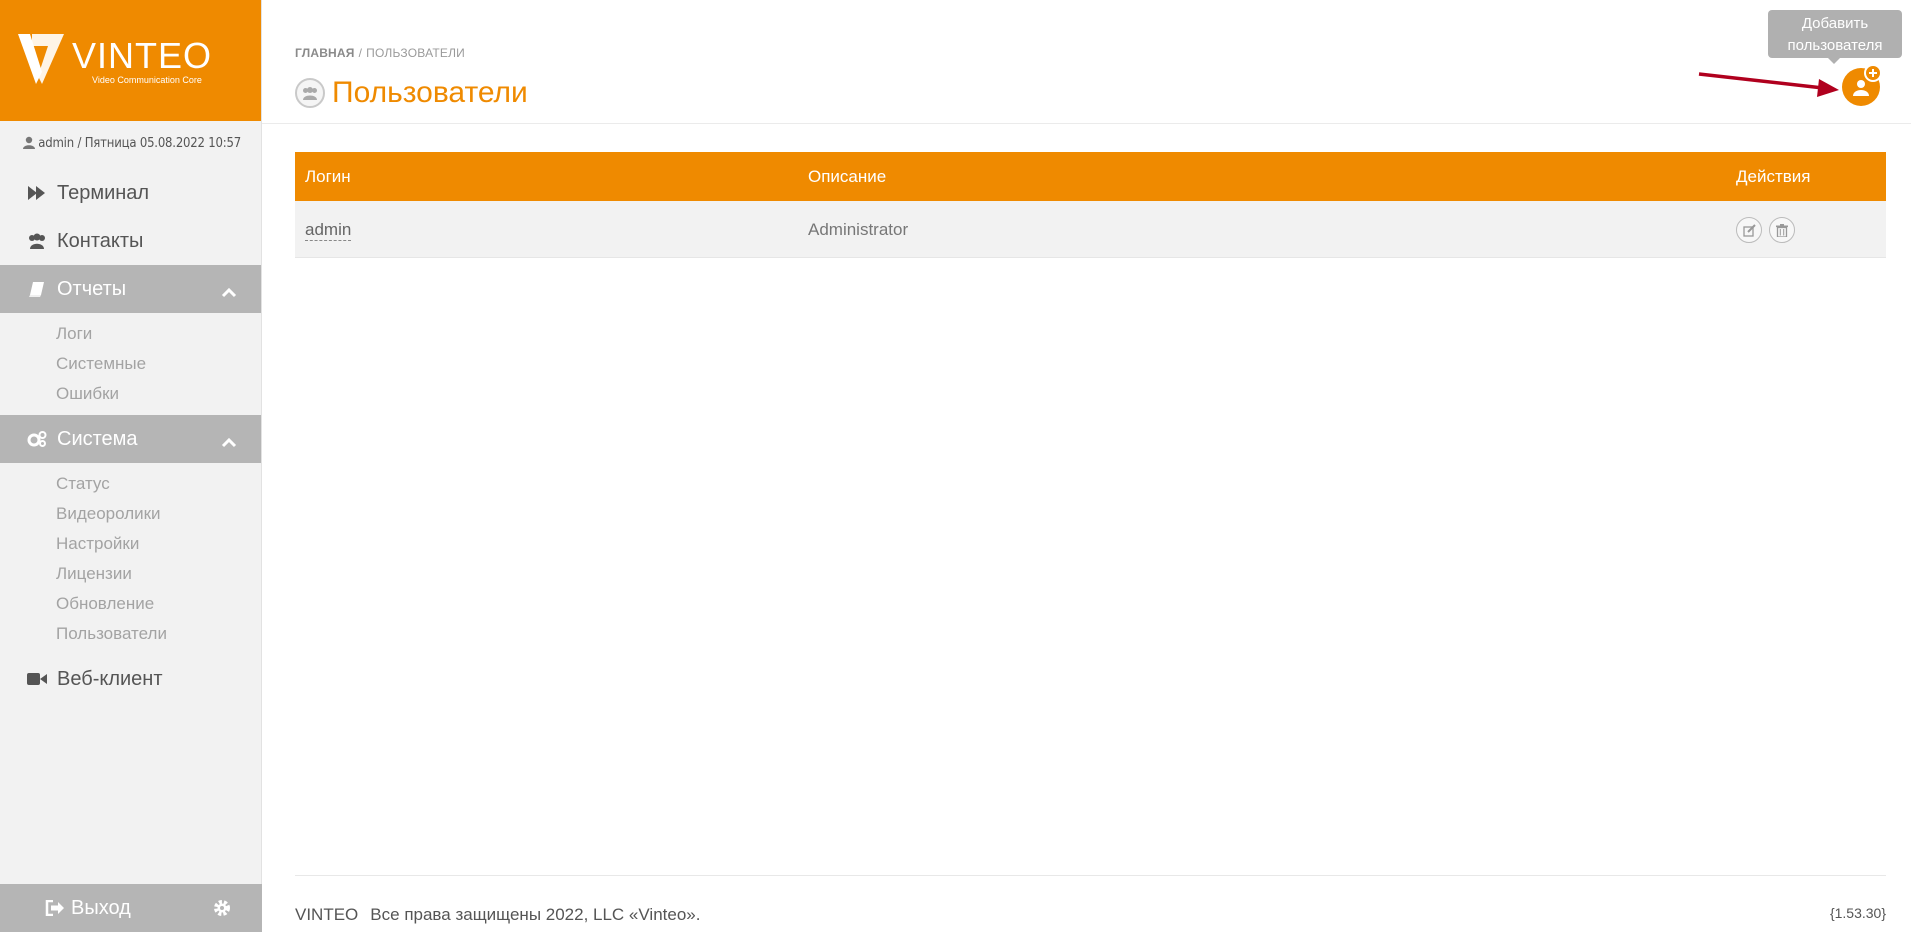 Image resolution: width=1911 pixels, height=932 pixels. I want to click on nav-reports: Отчеты, so click(130, 289).